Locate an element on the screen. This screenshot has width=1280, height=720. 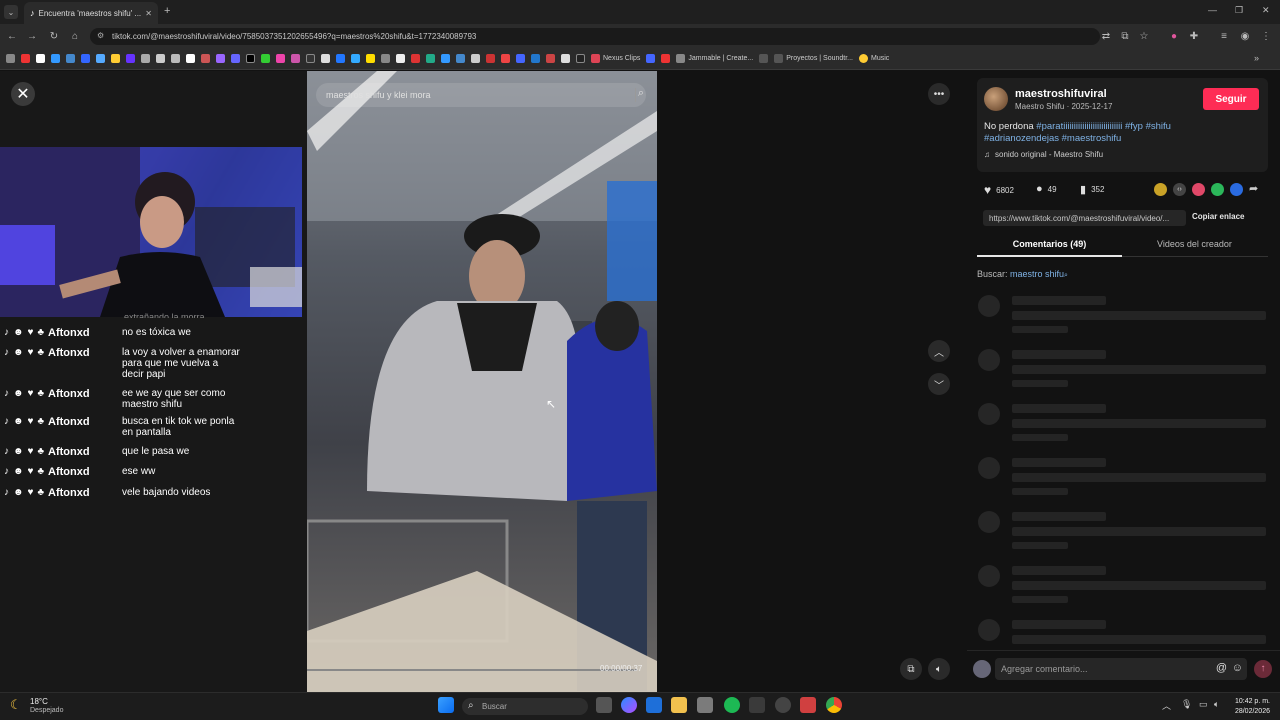
picture-in-picture-button: ⧉ is located at coordinates (911, 669).